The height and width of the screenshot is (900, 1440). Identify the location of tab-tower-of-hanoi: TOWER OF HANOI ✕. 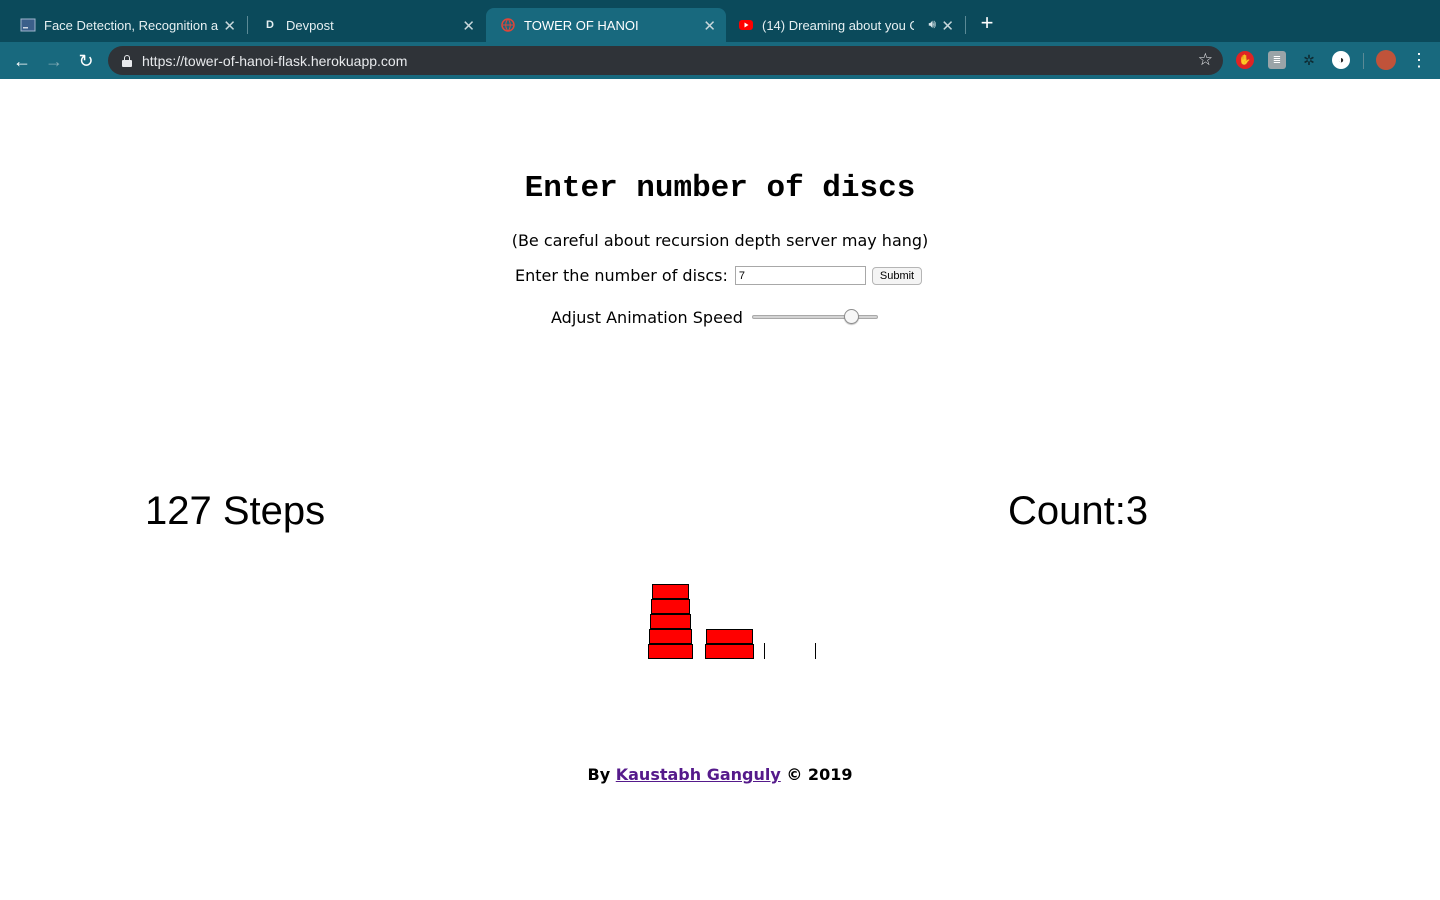
(606, 25).